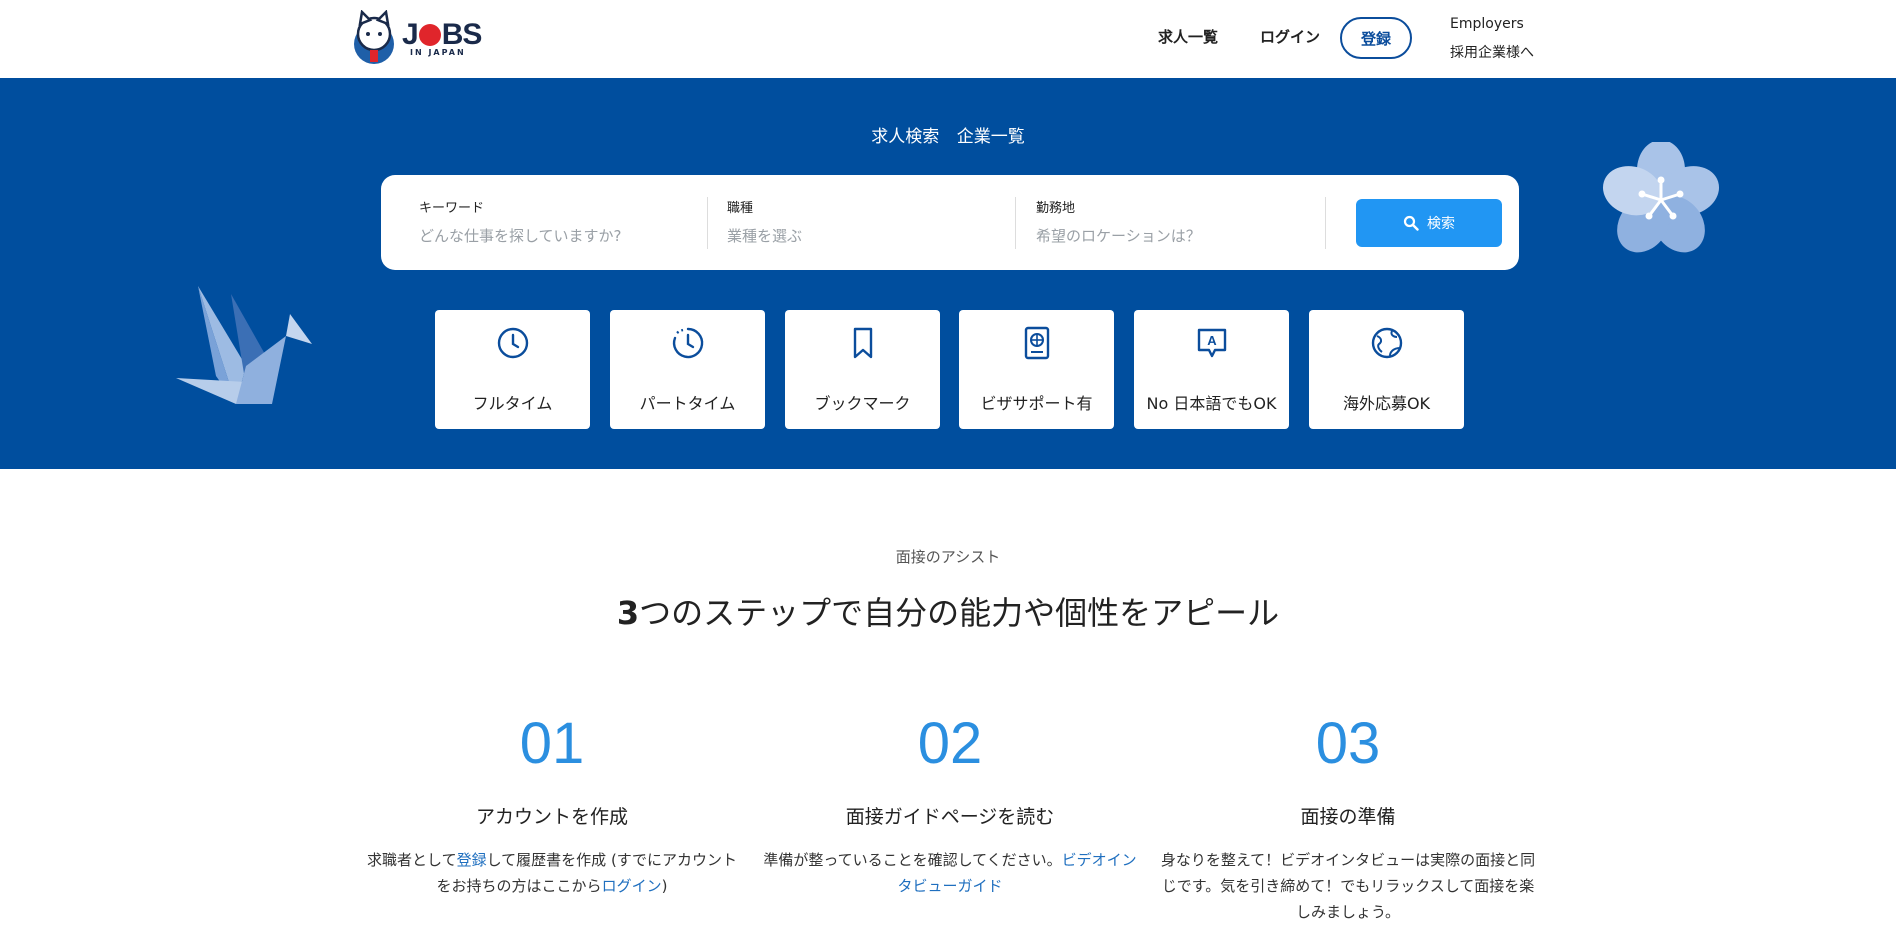 Image resolution: width=1896 pixels, height=952 pixels. Describe the element at coordinates (559, 236) in the screenshot. I see `keyword-input` at that location.